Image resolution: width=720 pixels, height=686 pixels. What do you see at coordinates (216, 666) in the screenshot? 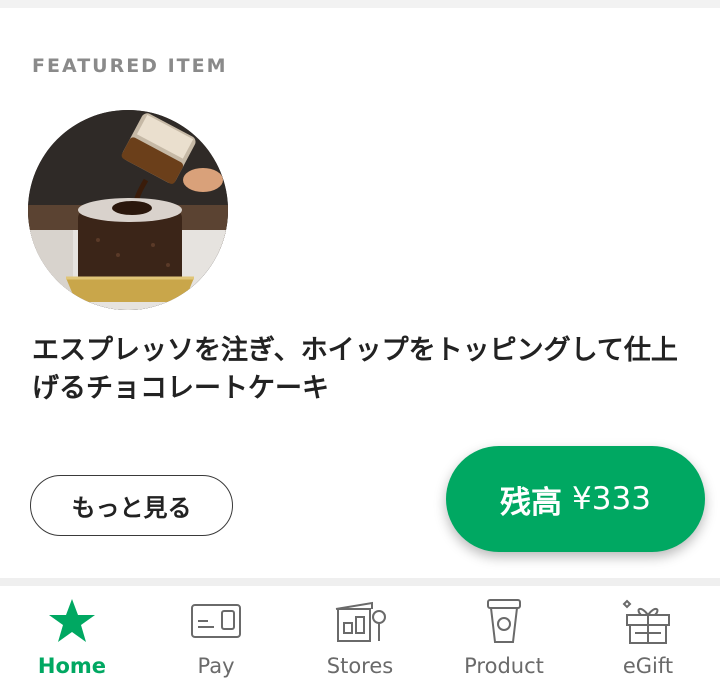
I see `tab-label: Pay` at bounding box center [216, 666].